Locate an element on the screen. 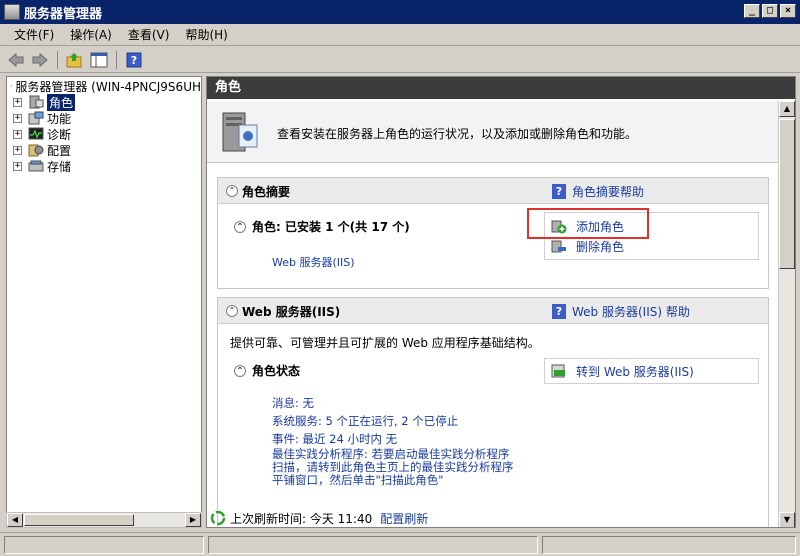 This screenshot has width=800, height=556. goto-web-server-task: 转到 Web 服务器(IIS) is located at coordinates (651, 371).